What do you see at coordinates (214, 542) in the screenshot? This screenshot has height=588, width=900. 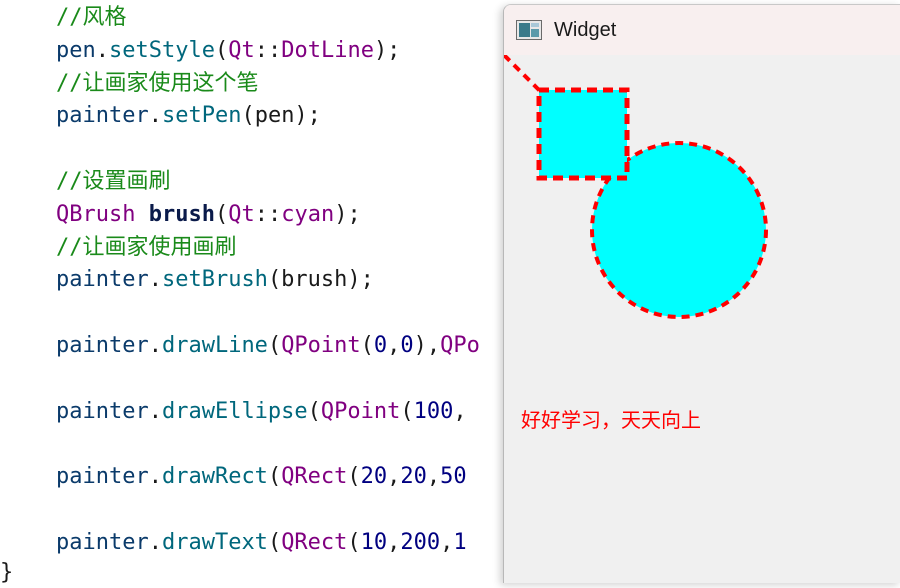 I see `code-token: drawText` at bounding box center [214, 542].